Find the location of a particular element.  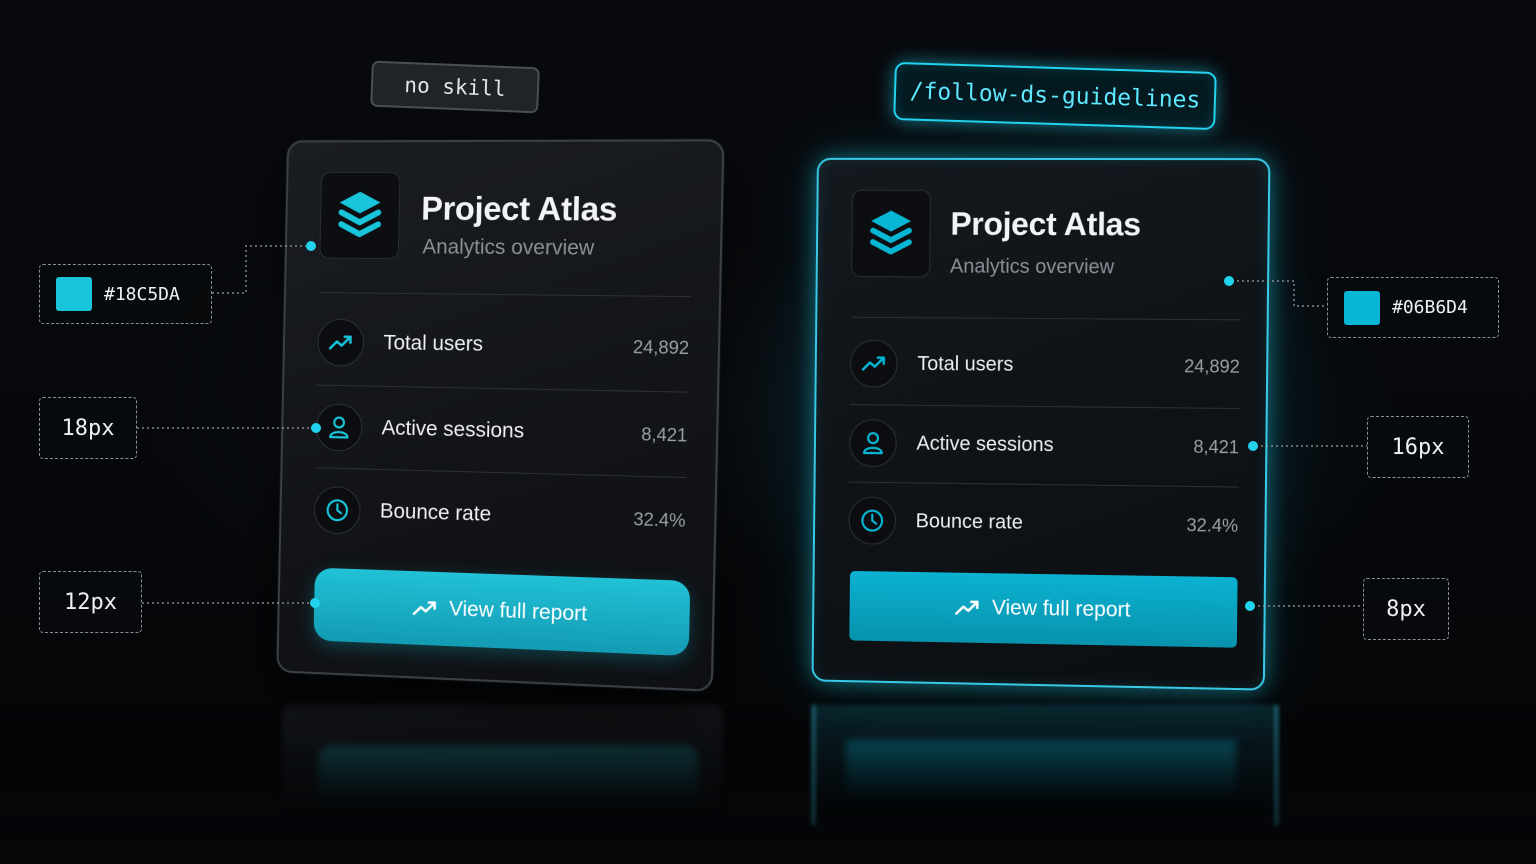

right-radius-annotation: 8px is located at coordinates (1406, 609).